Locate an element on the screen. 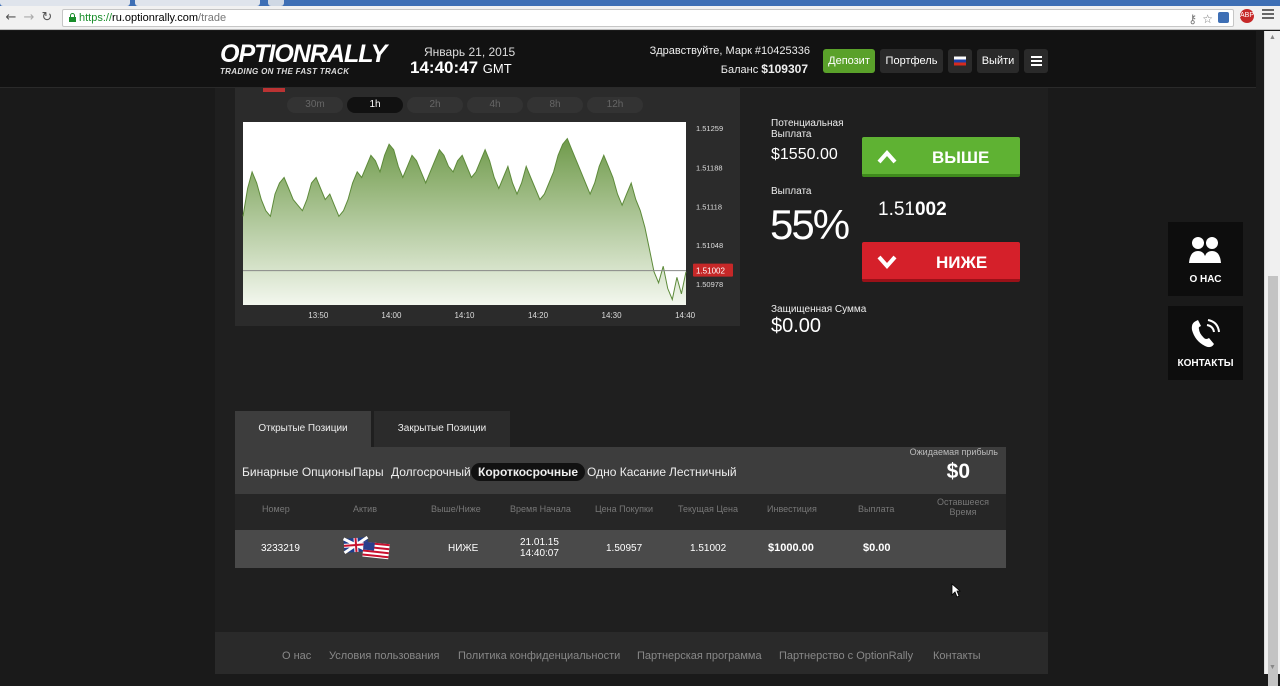  page-scrollbar: ▲ ▼ is located at coordinates (1272, 358).